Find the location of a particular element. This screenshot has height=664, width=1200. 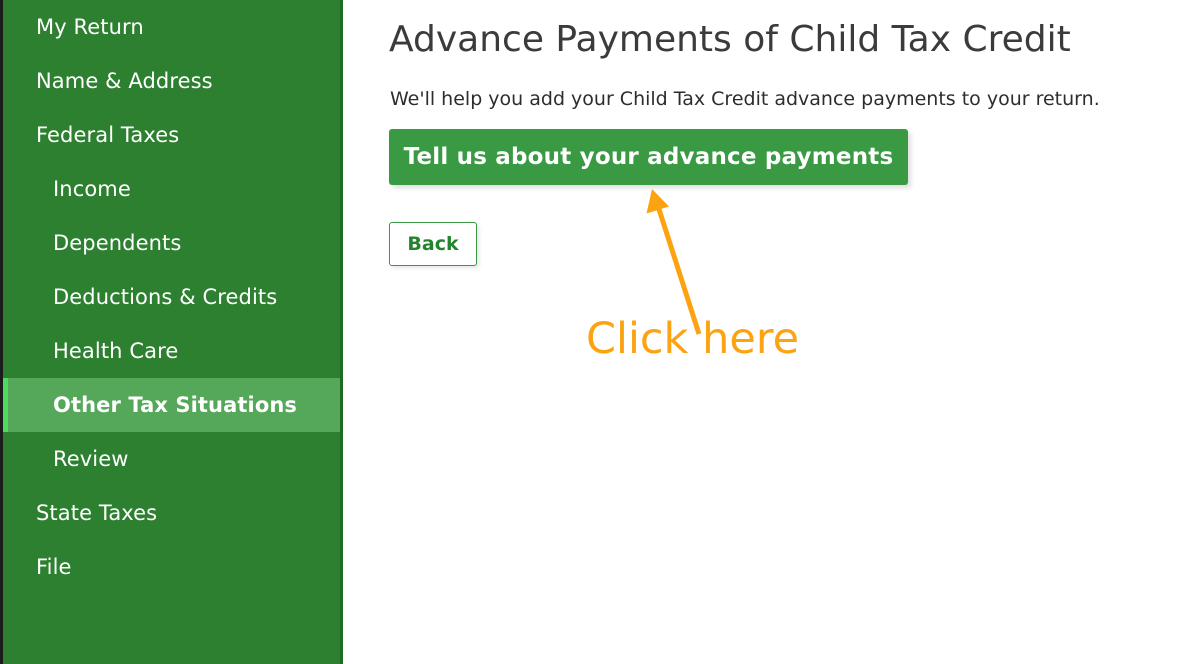

sidebar-item-my-return: My Return is located at coordinates (173, 27).